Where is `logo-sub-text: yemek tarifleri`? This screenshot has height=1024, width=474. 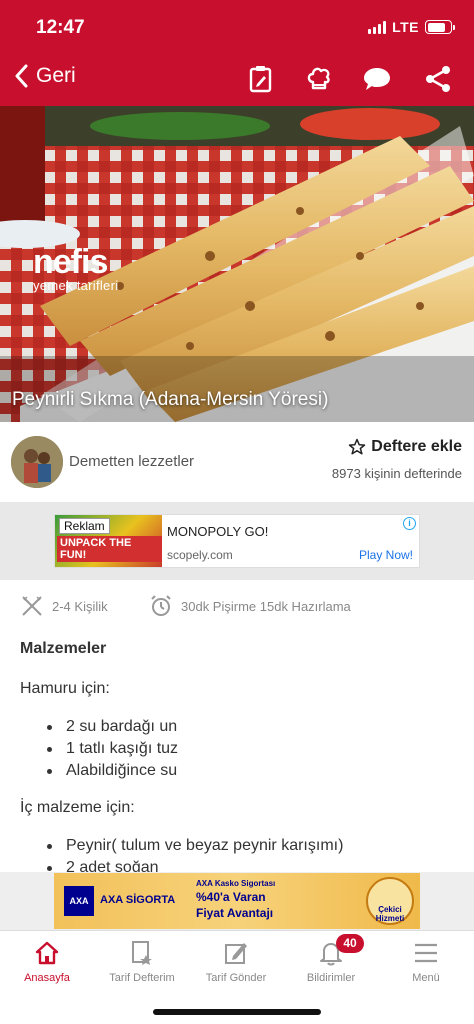 logo-sub-text: yemek tarifleri is located at coordinates (76, 285).